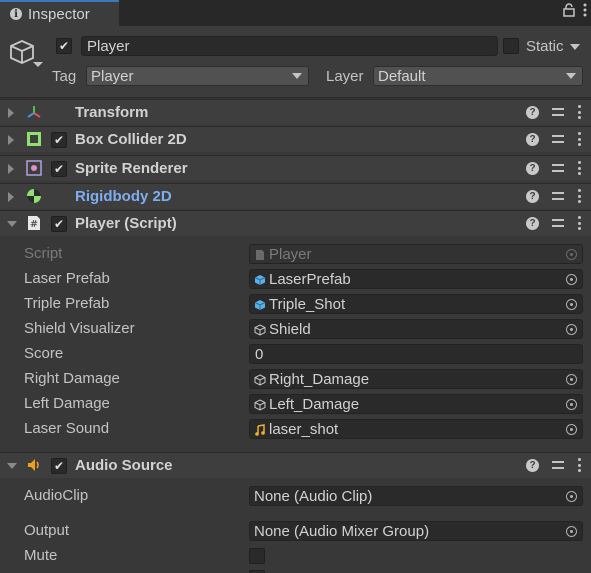 The image size is (591, 573). I want to click on audio-source-icon, so click(34, 465).